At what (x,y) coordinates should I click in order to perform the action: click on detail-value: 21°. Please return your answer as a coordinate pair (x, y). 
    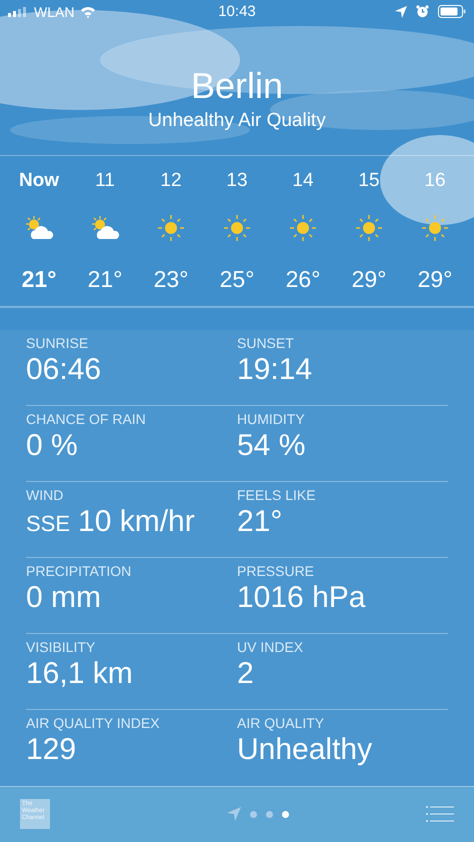
    Looking at the image, I should click on (259, 522).